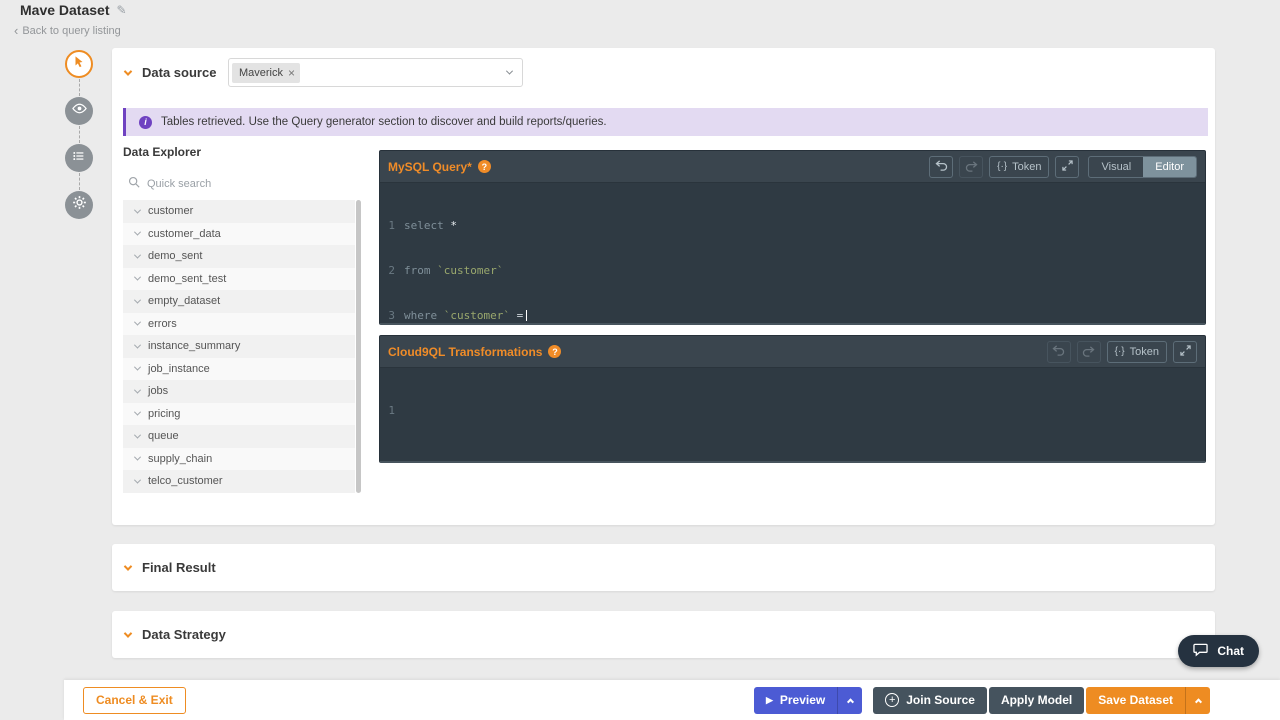 The width and height of the screenshot is (1280, 720). I want to click on join-source-button: + Join Source, so click(930, 700).